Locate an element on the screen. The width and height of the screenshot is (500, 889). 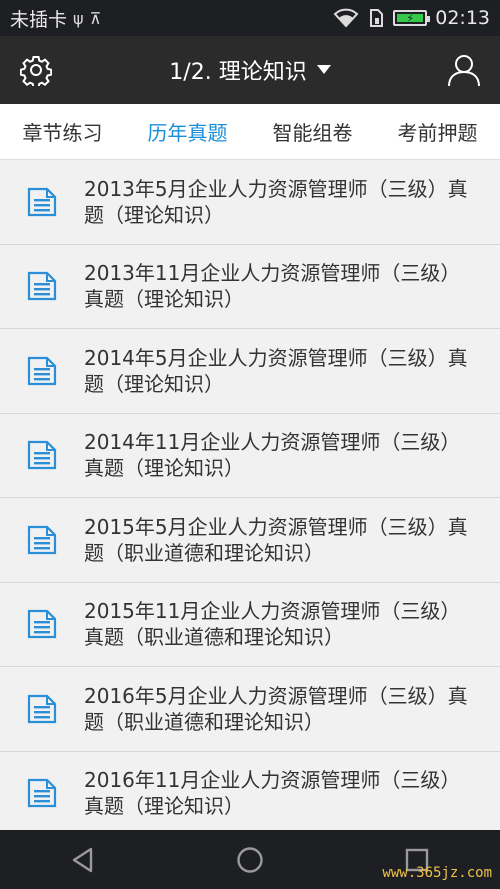
status-right: ⚡ 02:13 is located at coordinates (411, 18).